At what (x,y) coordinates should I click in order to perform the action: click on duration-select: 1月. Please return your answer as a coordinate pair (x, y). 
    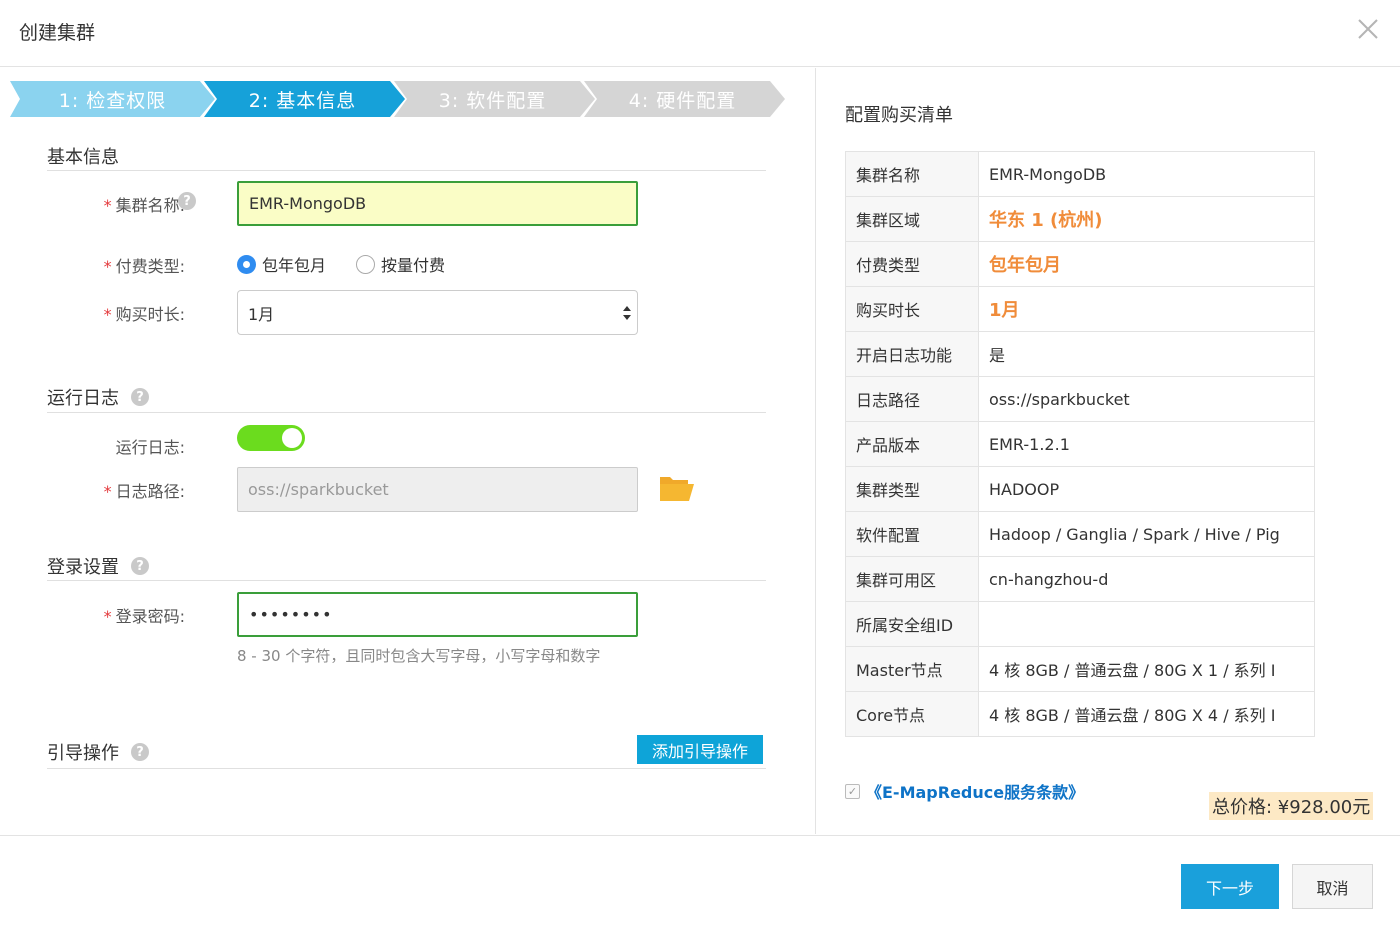
    Looking at the image, I should click on (437, 312).